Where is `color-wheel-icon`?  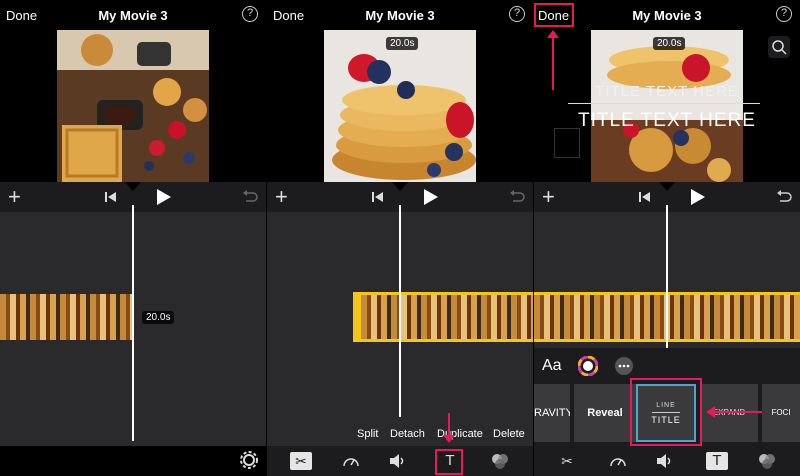 color-wheel-icon is located at coordinates (588, 366).